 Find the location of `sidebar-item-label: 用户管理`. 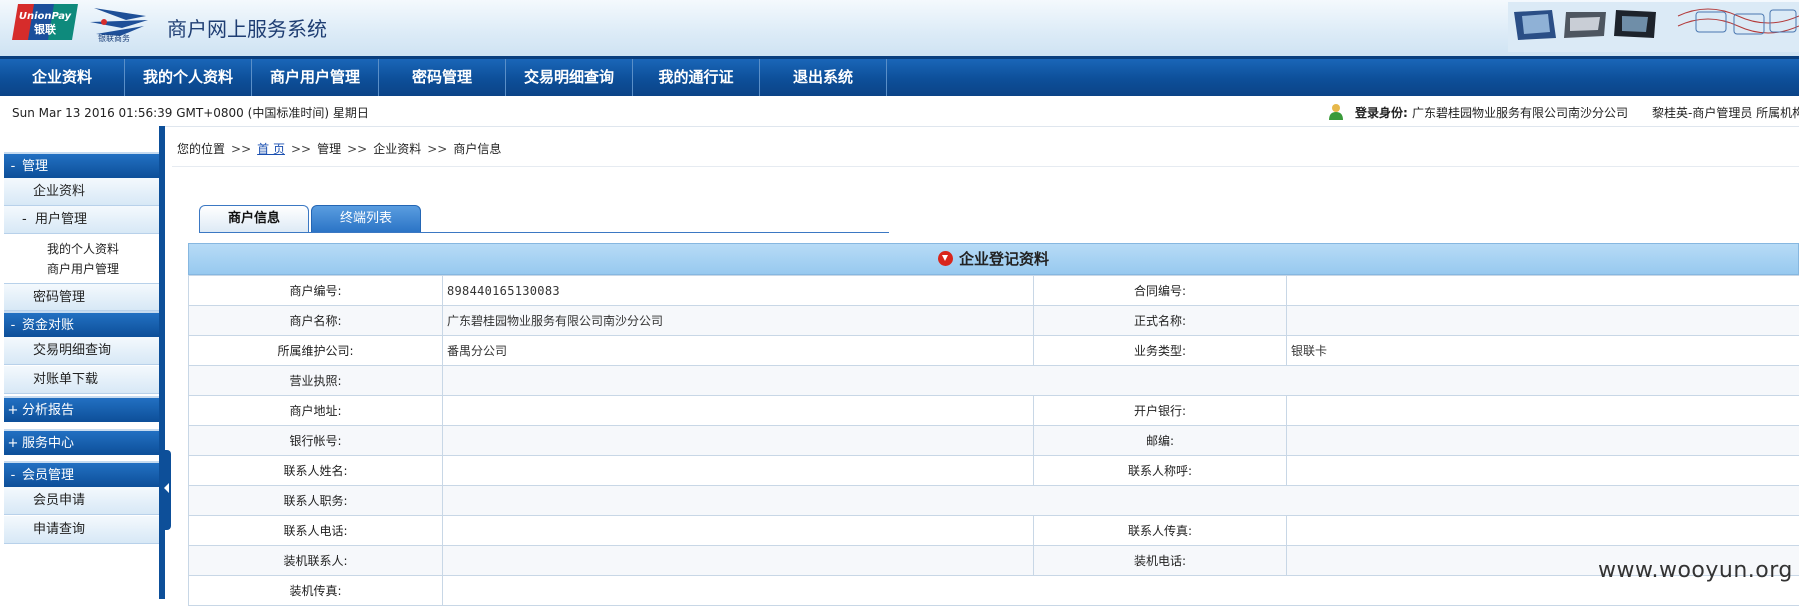

sidebar-item-label: 用户管理 is located at coordinates (61, 219).